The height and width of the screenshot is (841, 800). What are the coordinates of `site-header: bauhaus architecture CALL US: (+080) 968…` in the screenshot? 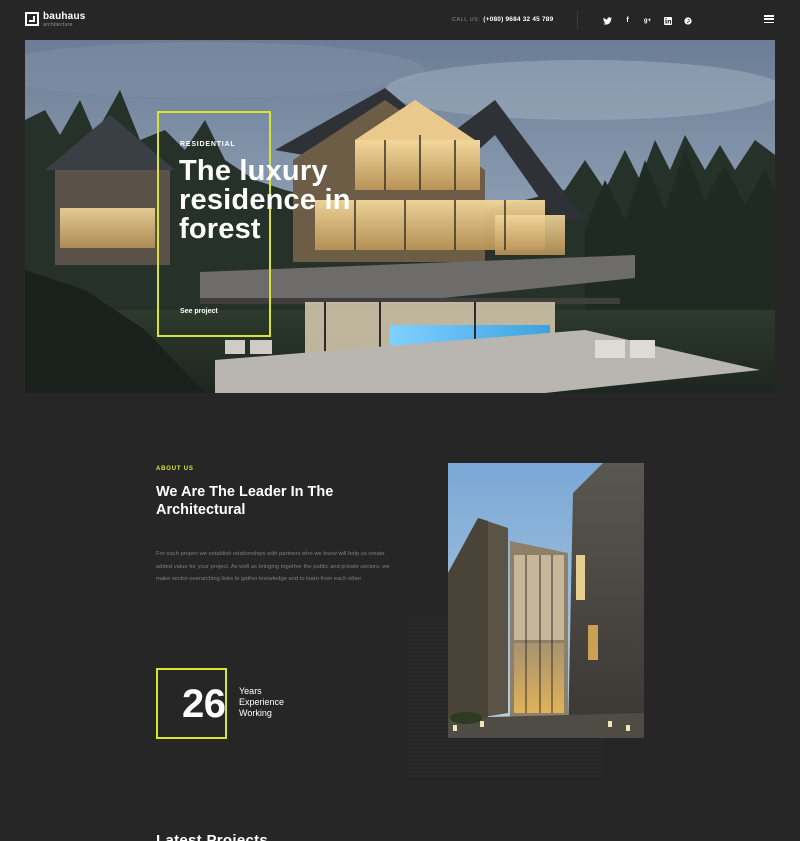 It's located at (400, 20).